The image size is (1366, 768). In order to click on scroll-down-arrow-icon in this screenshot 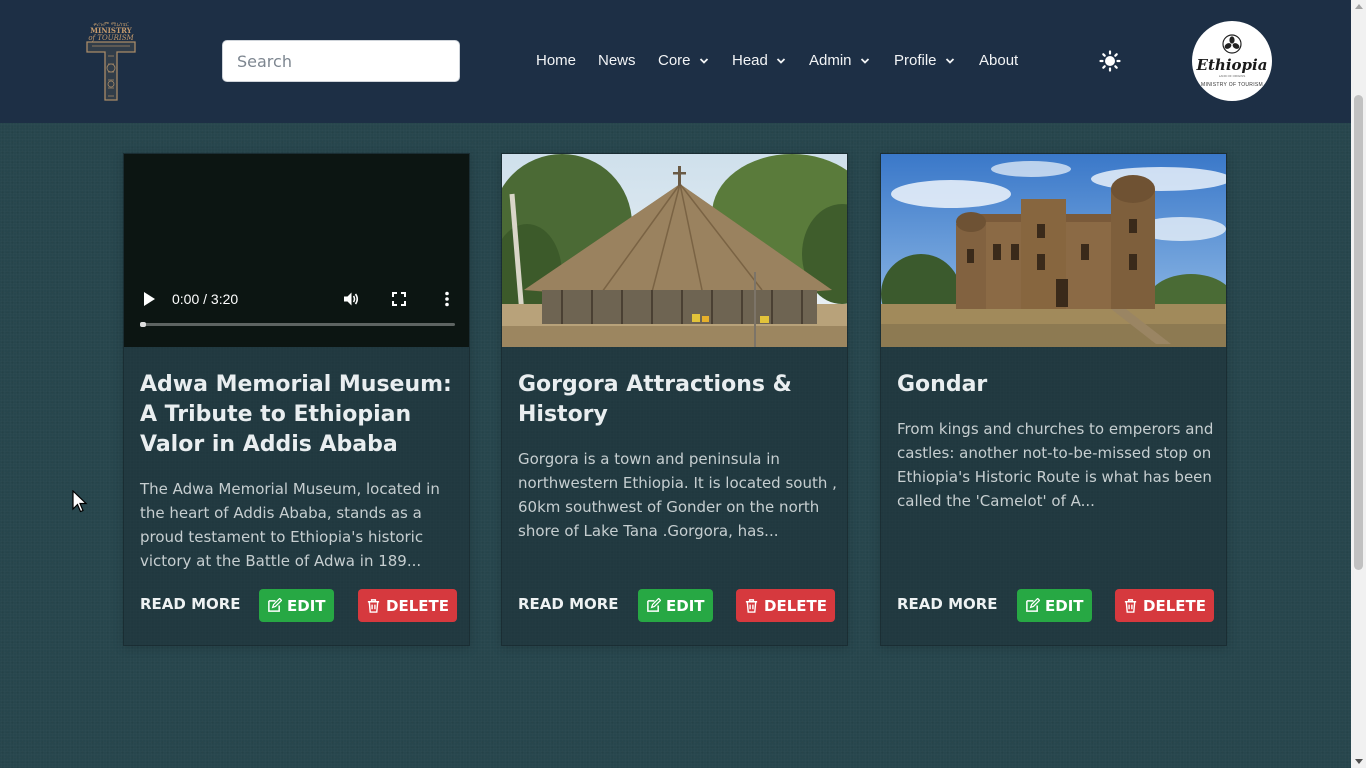, I will do `click(1359, 761)`.